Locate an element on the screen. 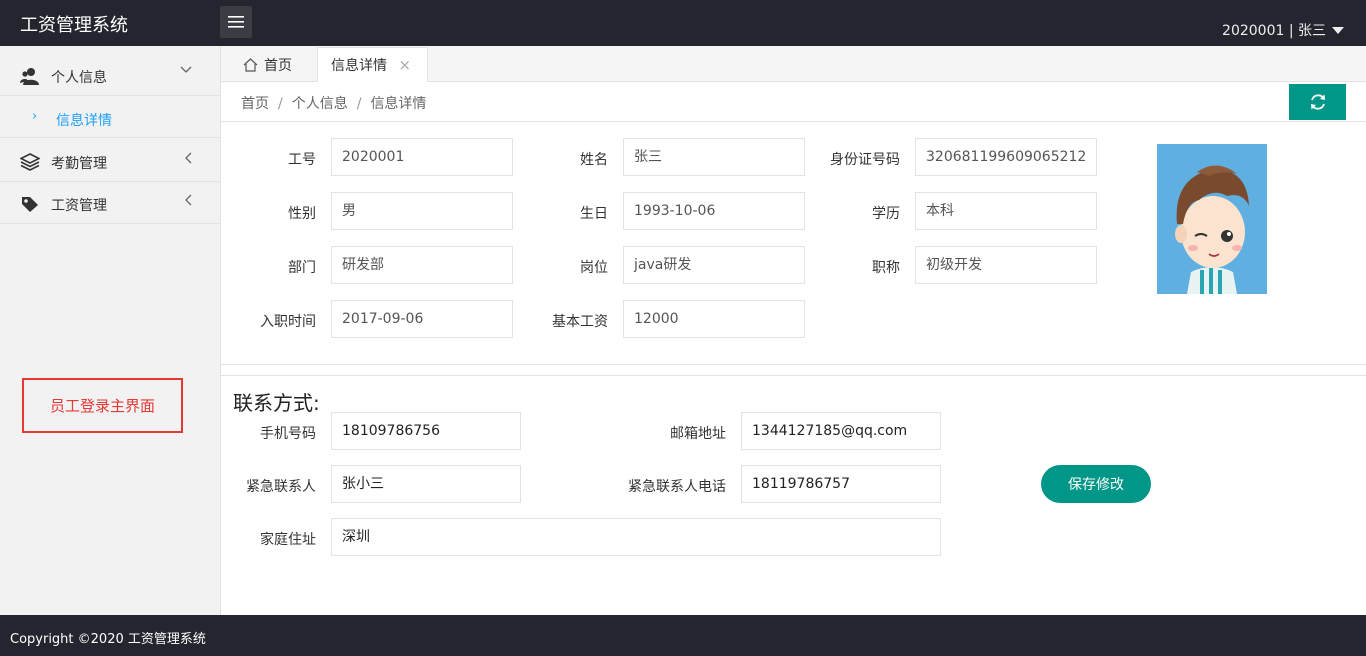 The image size is (1366, 656). layers-icon is located at coordinates (30, 162).